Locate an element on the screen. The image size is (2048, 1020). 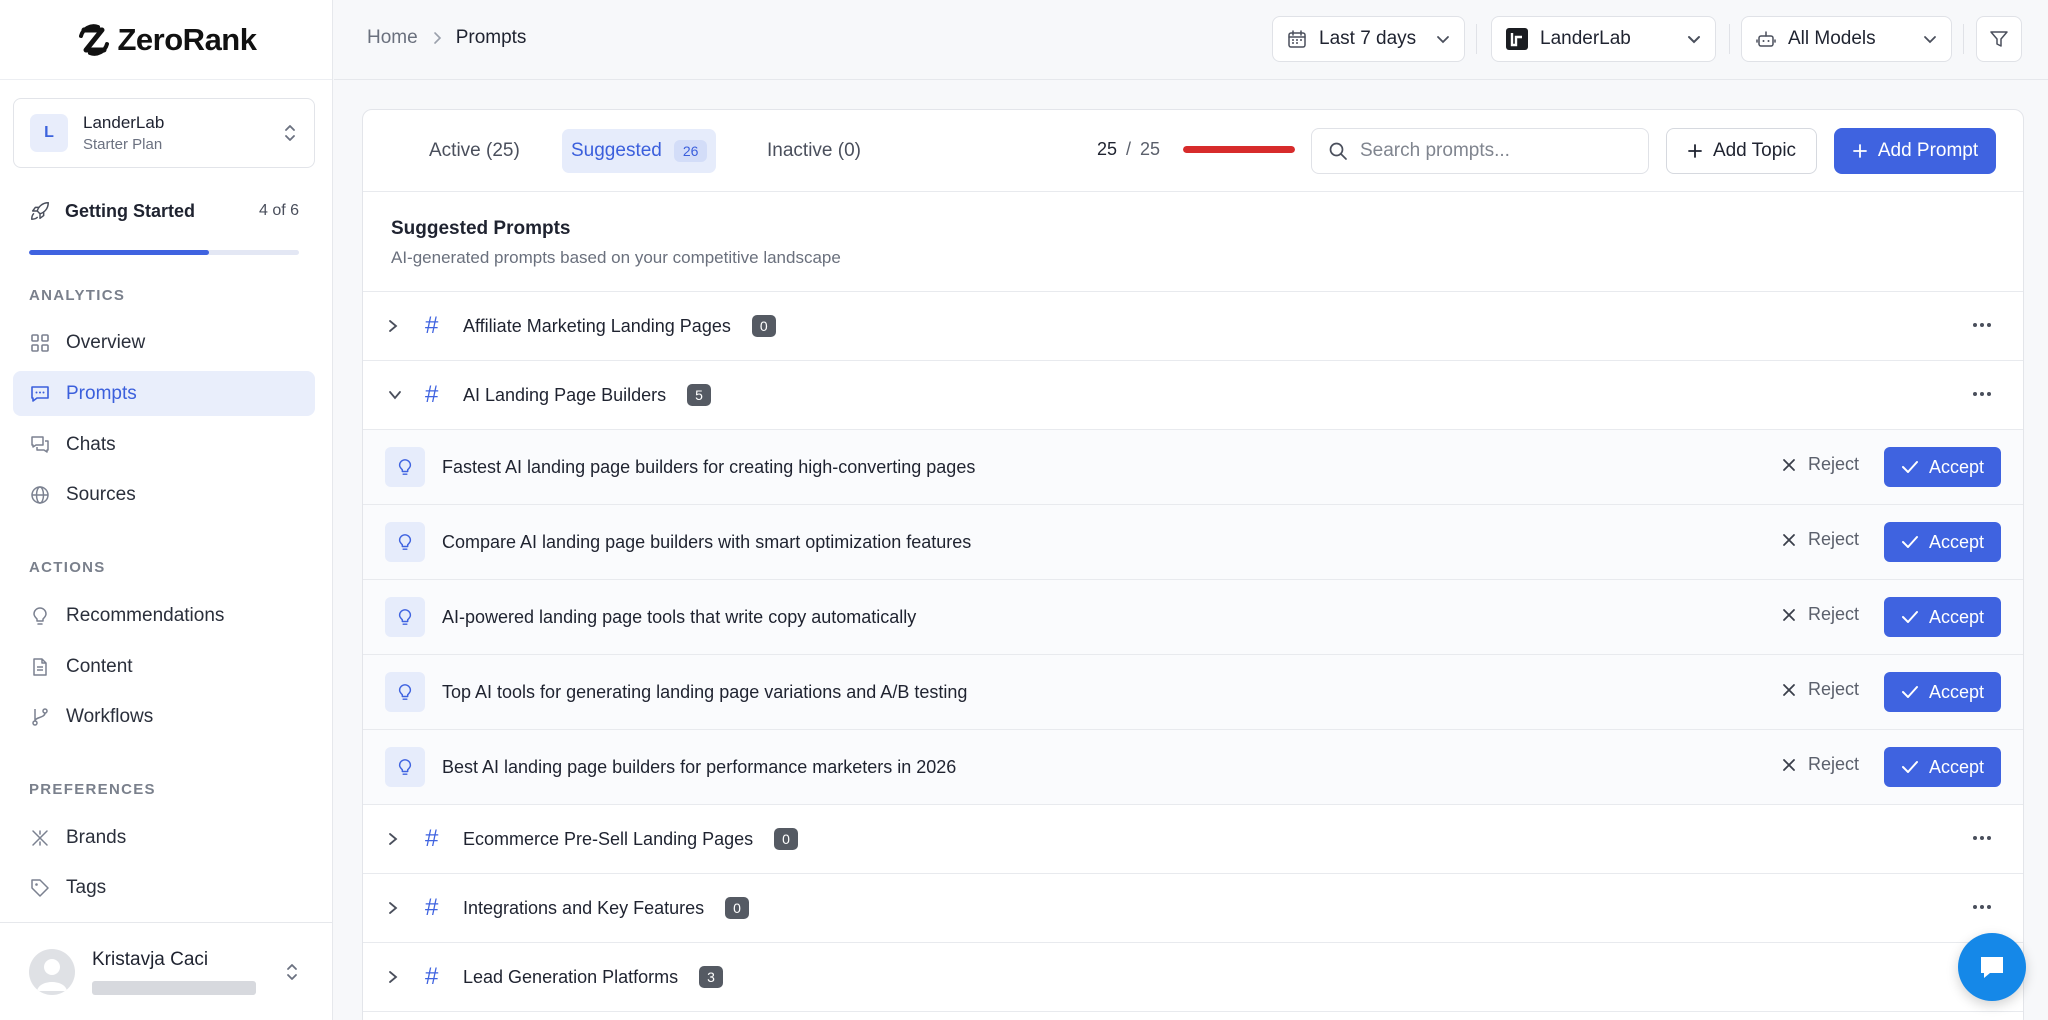
sidebar-item-sources: Sources is located at coordinates (164, 494).